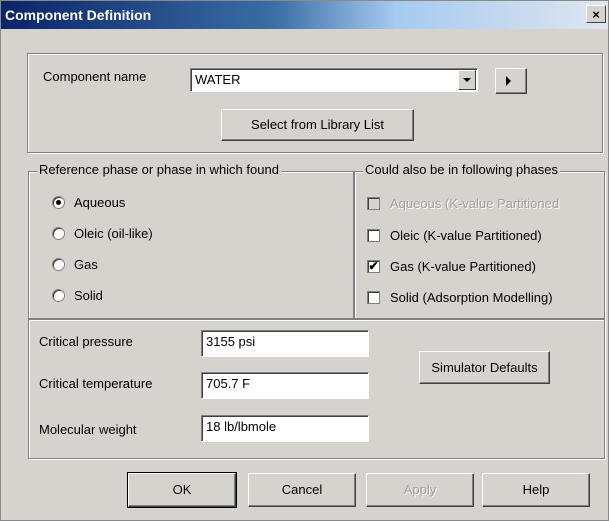 This screenshot has height=521, width=609. I want to click on radio-oleic, so click(58, 233).